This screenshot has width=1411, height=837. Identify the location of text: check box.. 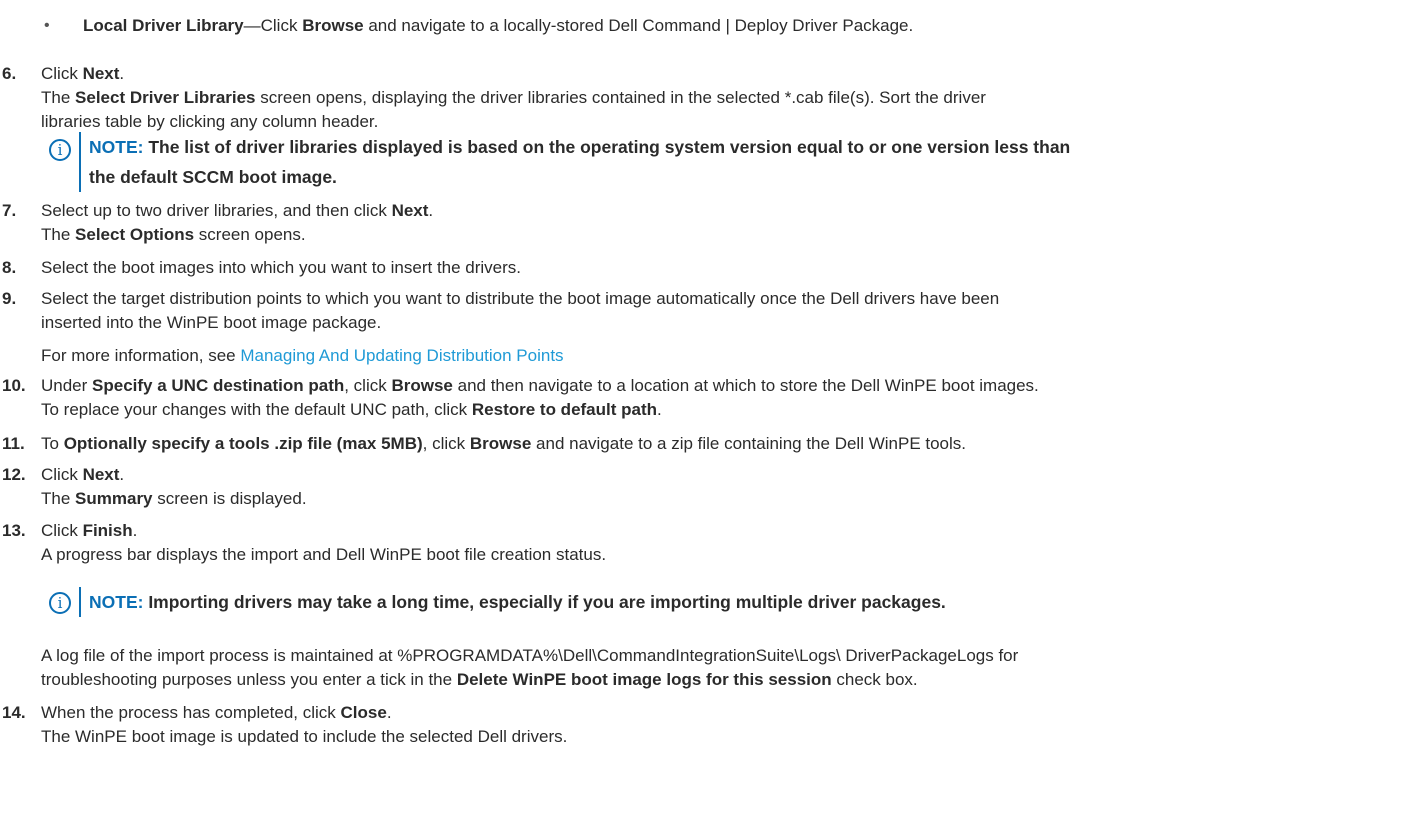
(874, 679).